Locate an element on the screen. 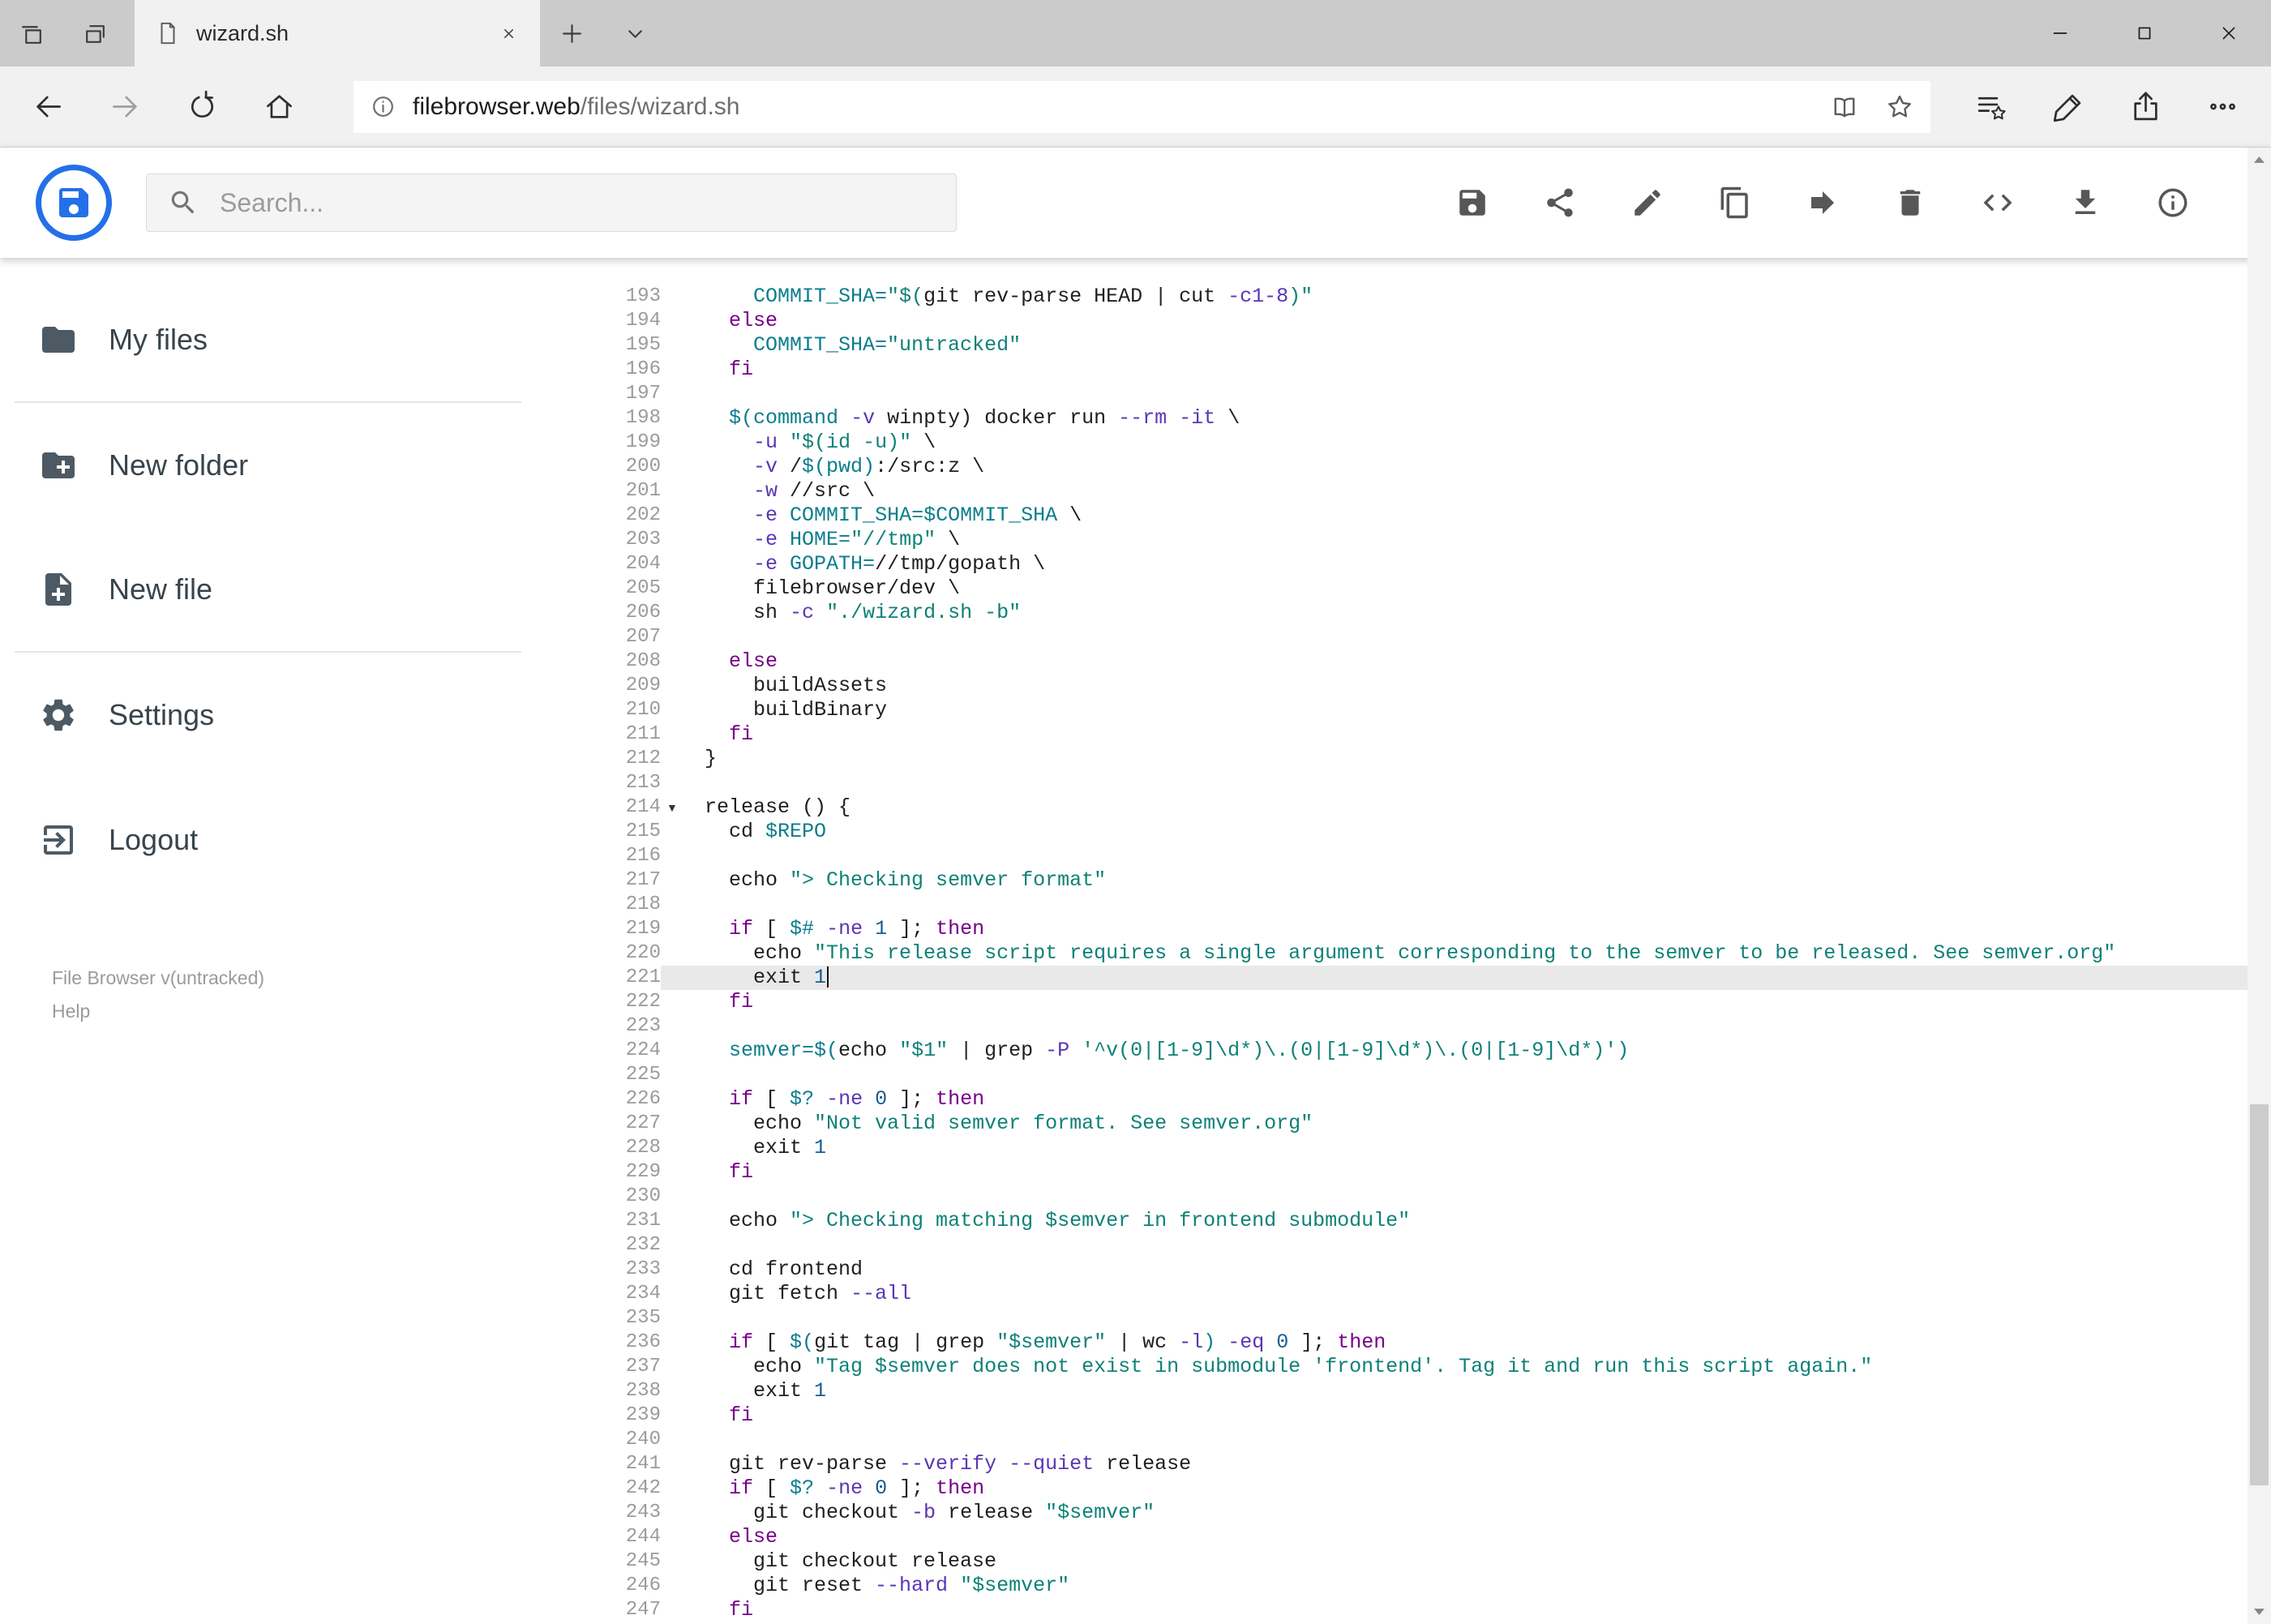  fold-gutter: ▼ is located at coordinates (683, 808).